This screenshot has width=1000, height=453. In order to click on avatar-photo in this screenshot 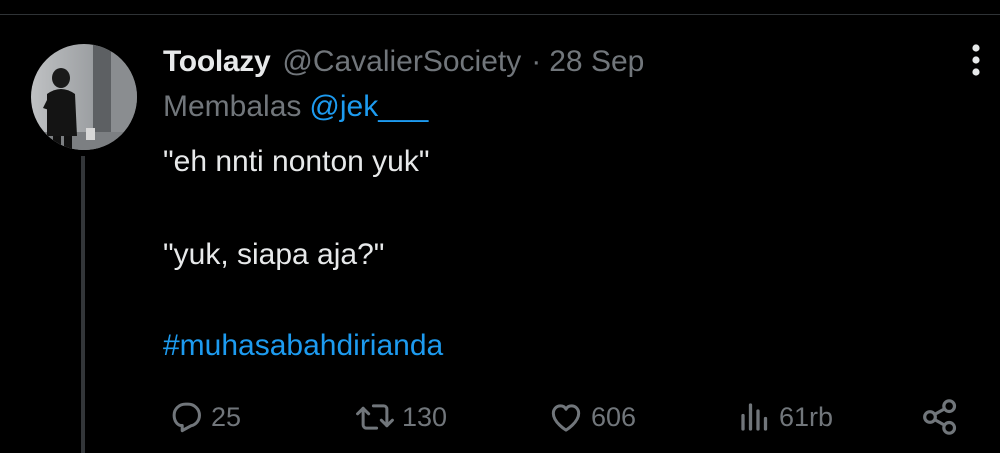, I will do `click(84, 97)`.